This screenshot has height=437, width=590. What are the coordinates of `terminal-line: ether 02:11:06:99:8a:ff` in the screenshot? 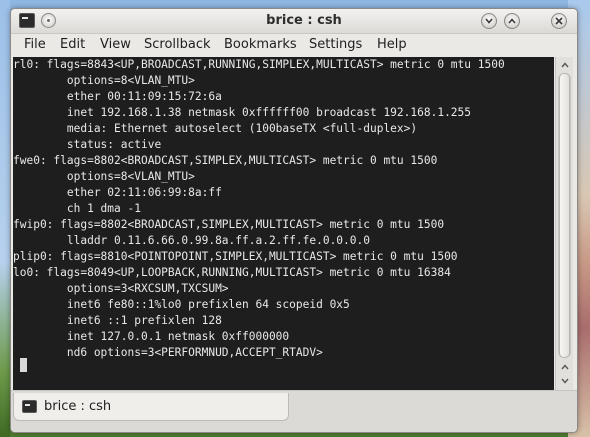 It's located at (117, 192).